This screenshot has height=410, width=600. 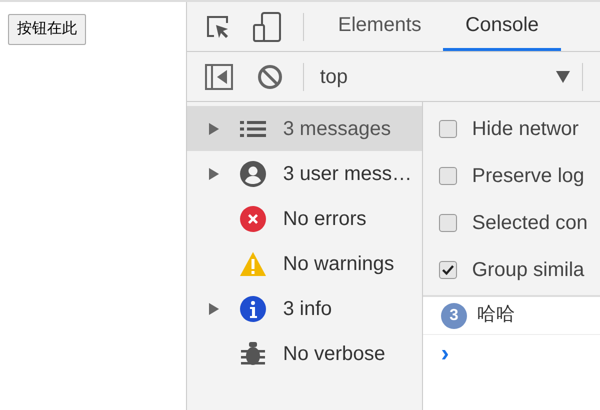 I want to click on sidebar-item: No warnings, so click(x=304, y=263).